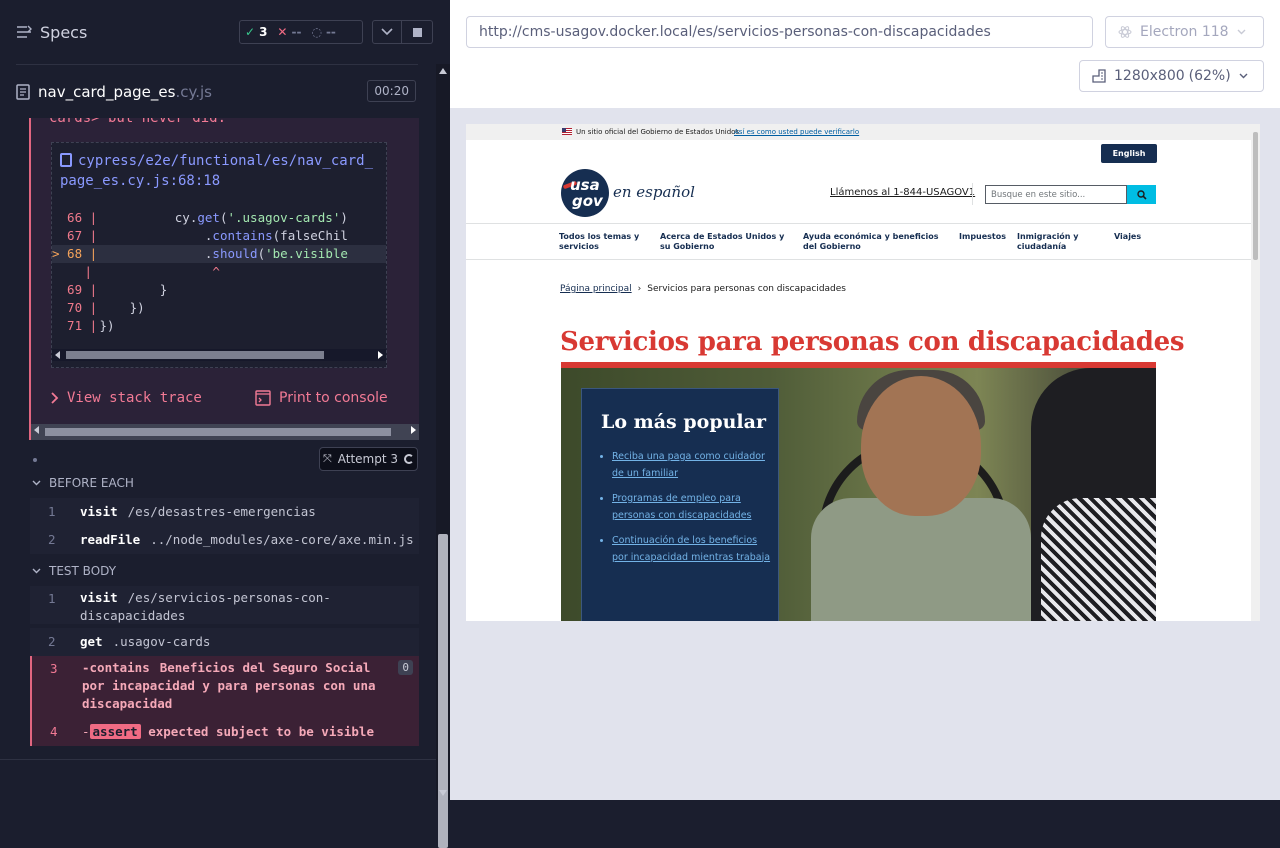 The height and width of the screenshot is (848, 1280). Describe the element at coordinates (224, 642) in the screenshot. I see `command-row: 2 get .usagov-cards` at that location.